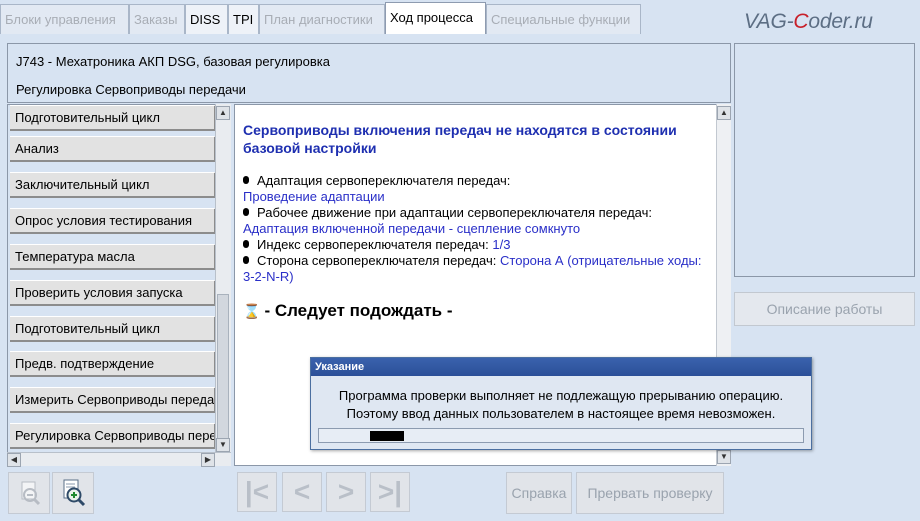  I want to click on steps-vertical-scrollbar: ▲ ▼, so click(223, 279).